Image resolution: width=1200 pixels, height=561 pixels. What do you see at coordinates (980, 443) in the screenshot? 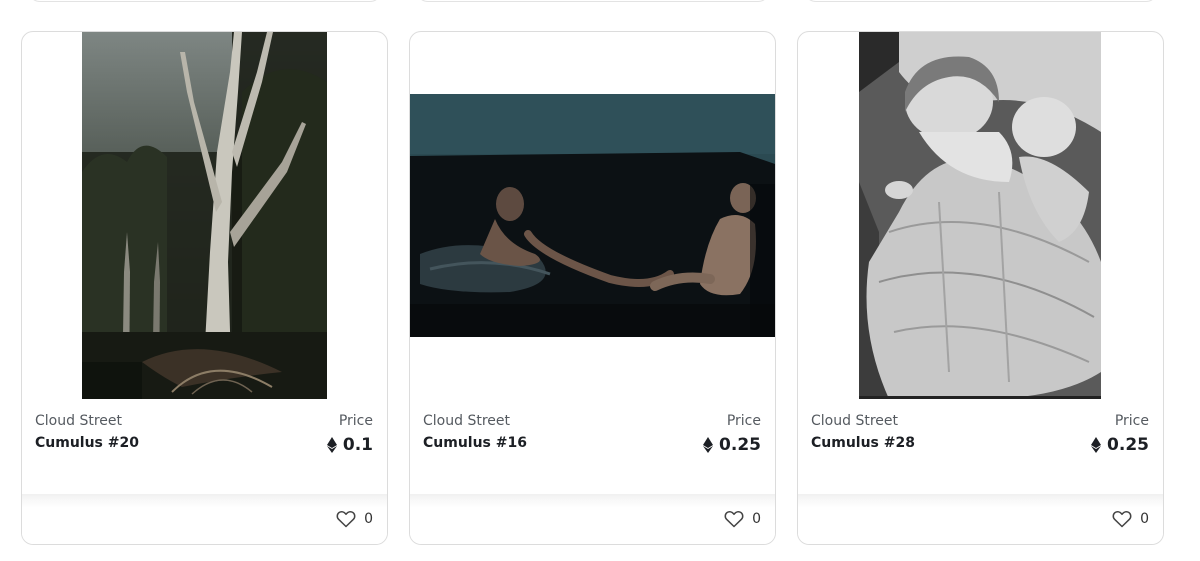
I see `card-info: Cloud Street Cumulus #28 Price 0.25` at bounding box center [980, 443].